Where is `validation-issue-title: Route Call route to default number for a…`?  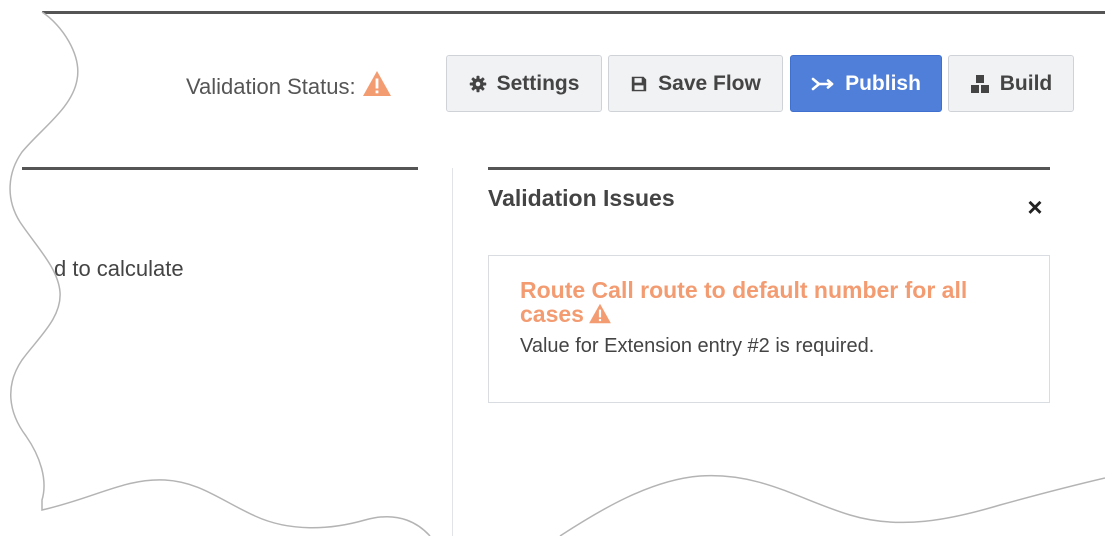
validation-issue-title: Route Call route to default number for a… is located at coordinates (760, 302).